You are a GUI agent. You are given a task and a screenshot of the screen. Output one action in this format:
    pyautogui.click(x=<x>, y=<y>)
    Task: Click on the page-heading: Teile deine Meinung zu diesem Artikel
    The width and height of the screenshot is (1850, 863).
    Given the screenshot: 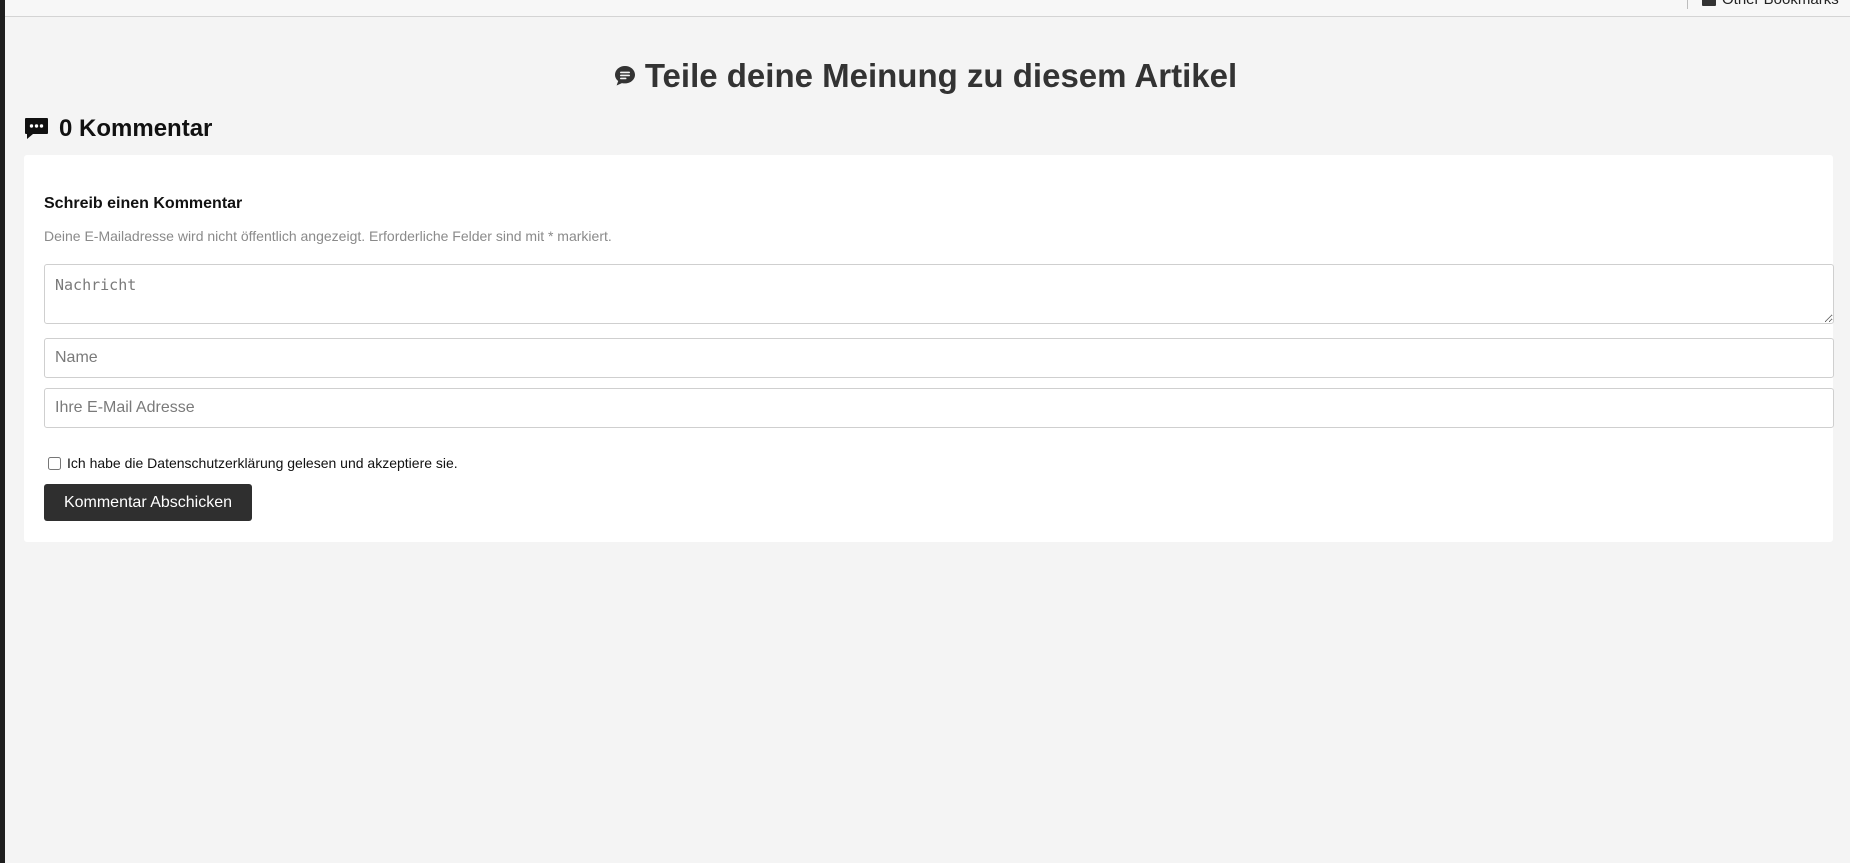 What is the action you would take?
    pyautogui.click(x=925, y=76)
    